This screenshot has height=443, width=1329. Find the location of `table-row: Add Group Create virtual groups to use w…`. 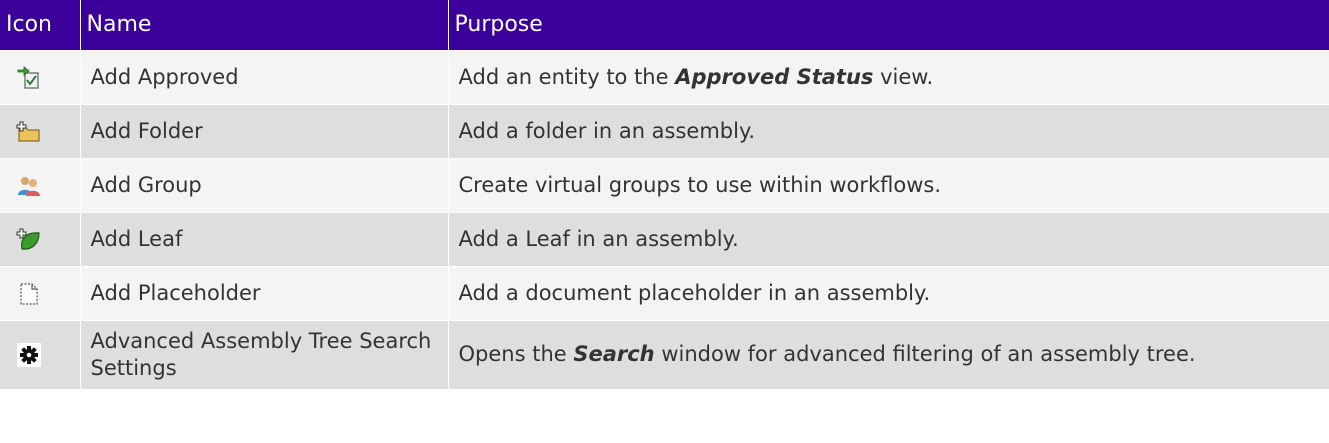

table-row: Add Group Create virtual groups to use w… is located at coordinates (664, 184).